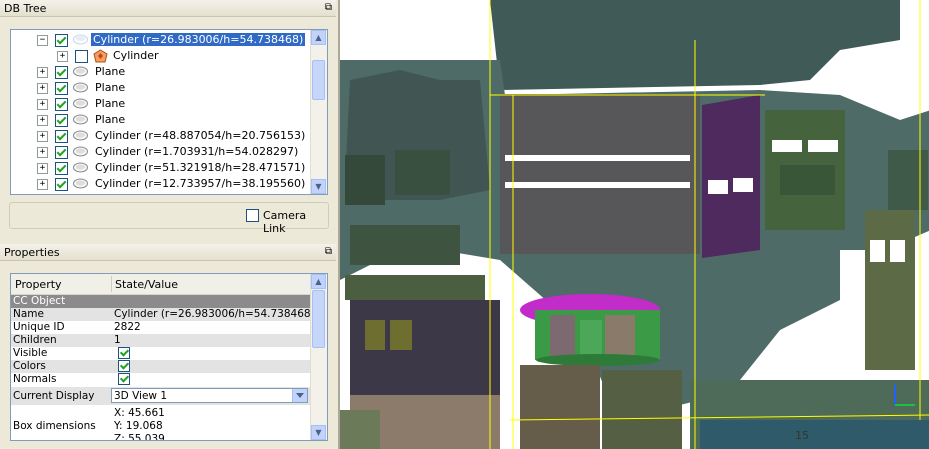 Image resolution: width=929 pixels, height=449 pixels. What do you see at coordinates (168, 8) in the screenshot?
I see `db-tree-titlebar: DB Tree ⧉` at bounding box center [168, 8].